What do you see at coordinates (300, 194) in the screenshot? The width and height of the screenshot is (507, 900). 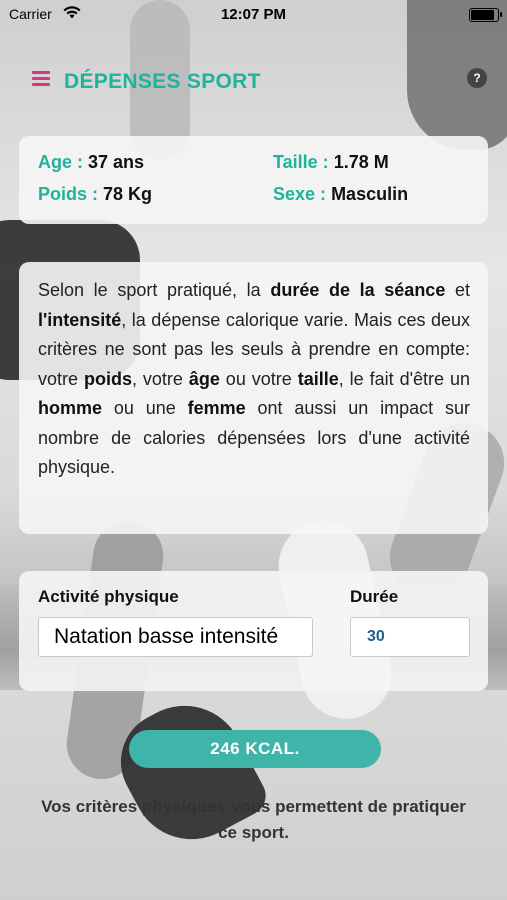 I see `sex-label: Sexe :` at bounding box center [300, 194].